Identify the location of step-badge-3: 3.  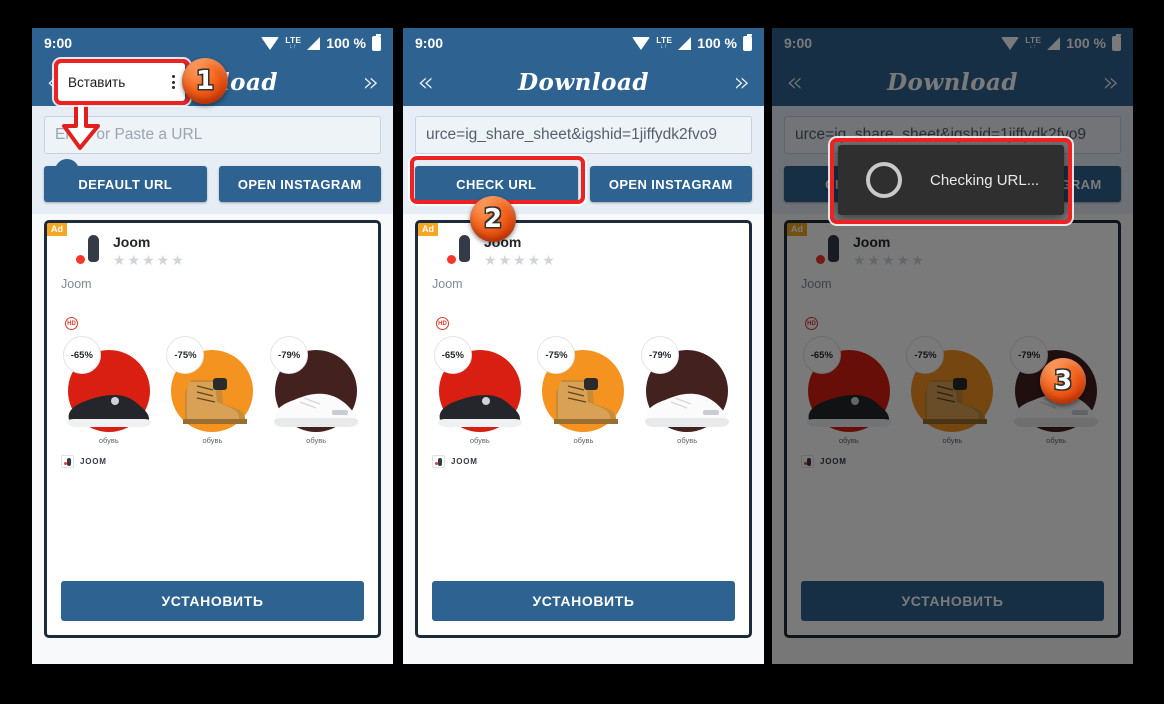
(1063, 381).